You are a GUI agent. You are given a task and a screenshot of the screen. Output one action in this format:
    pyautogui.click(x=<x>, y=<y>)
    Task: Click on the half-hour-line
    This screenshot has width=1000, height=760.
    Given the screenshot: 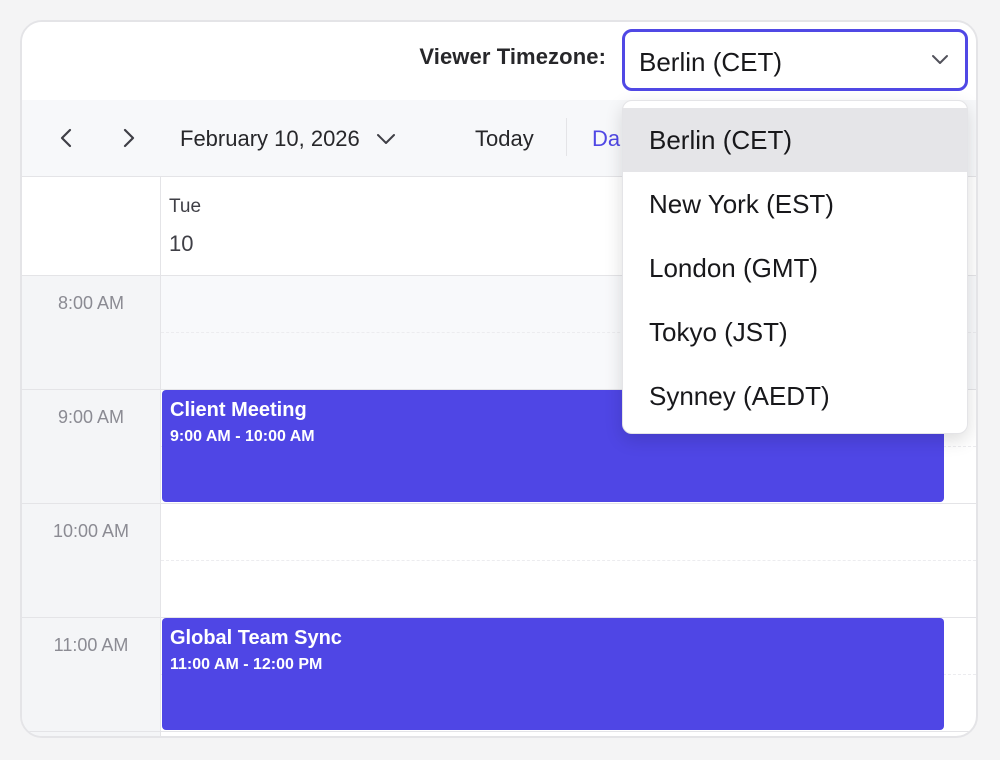 What is the action you would take?
    pyautogui.click(x=568, y=560)
    